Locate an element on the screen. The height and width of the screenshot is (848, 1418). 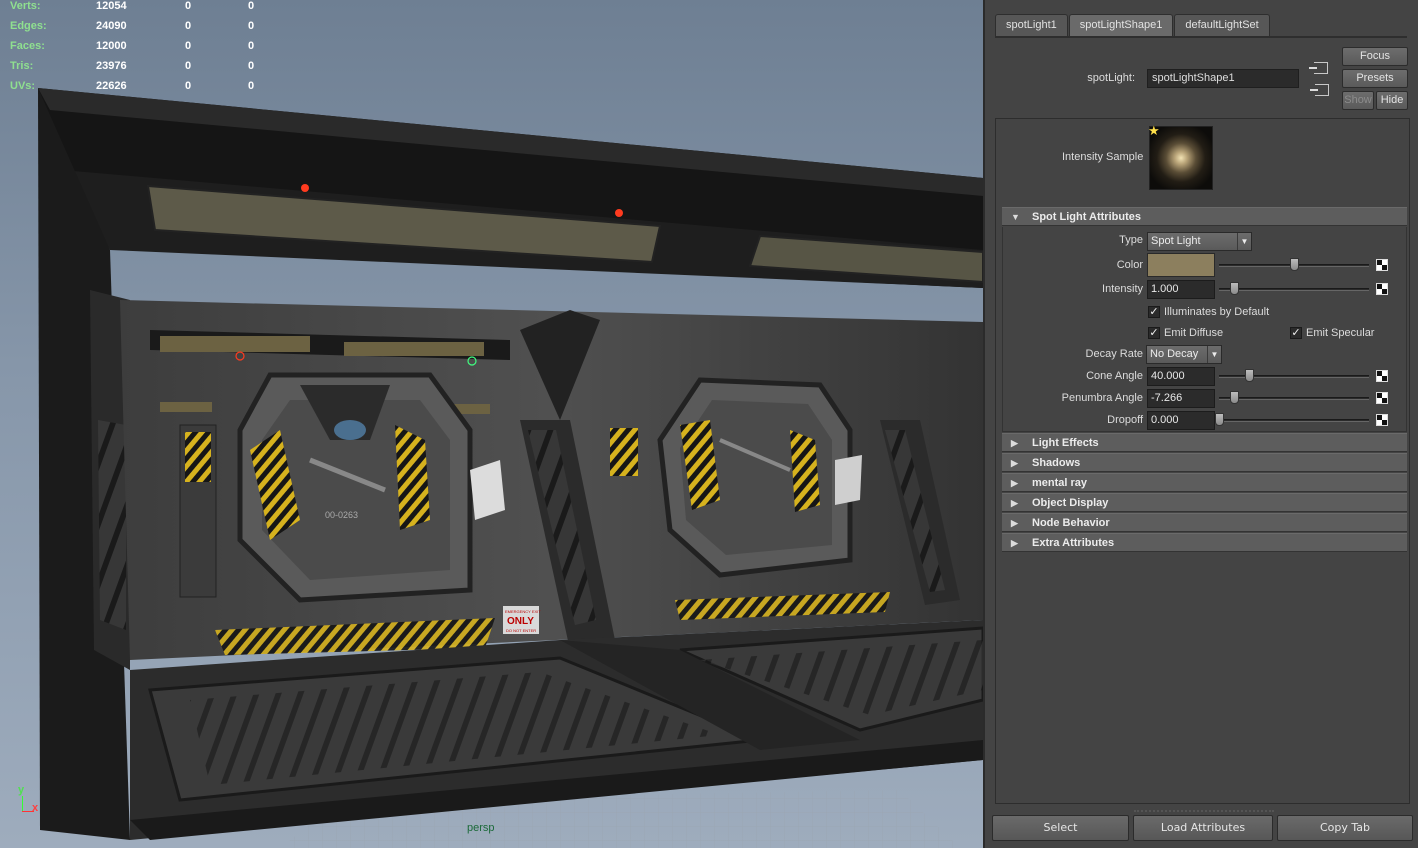
section-title: Light Effects is located at coordinates (1065, 443).